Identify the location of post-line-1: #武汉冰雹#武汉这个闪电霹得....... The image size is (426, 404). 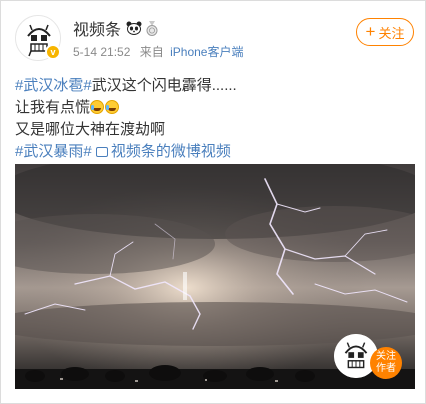
(215, 86).